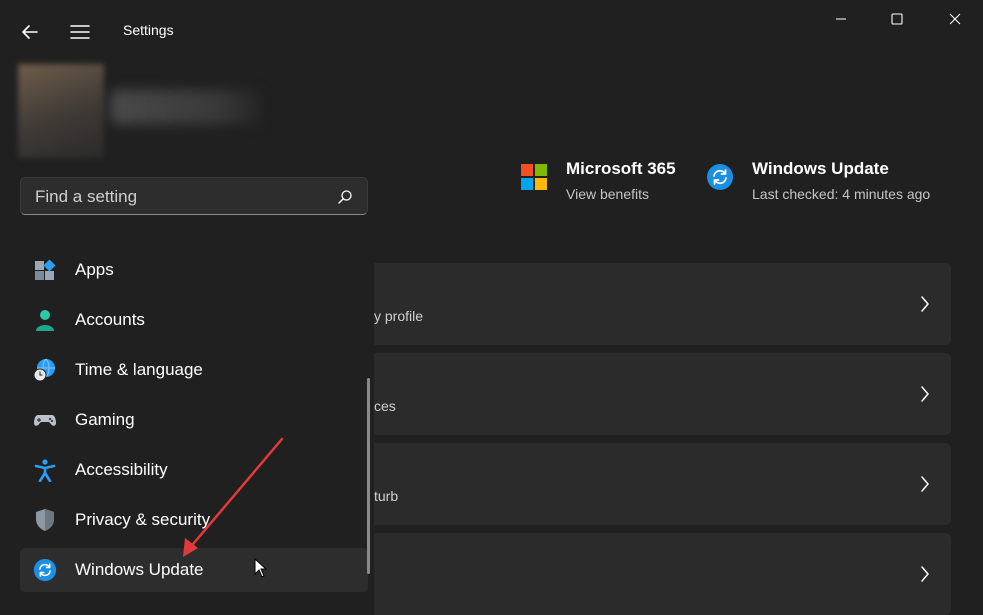 This screenshot has width=983, height=615. Describe the element at coordinates (45, 420) in the screenshot. I see `gaming-icon` at that location.